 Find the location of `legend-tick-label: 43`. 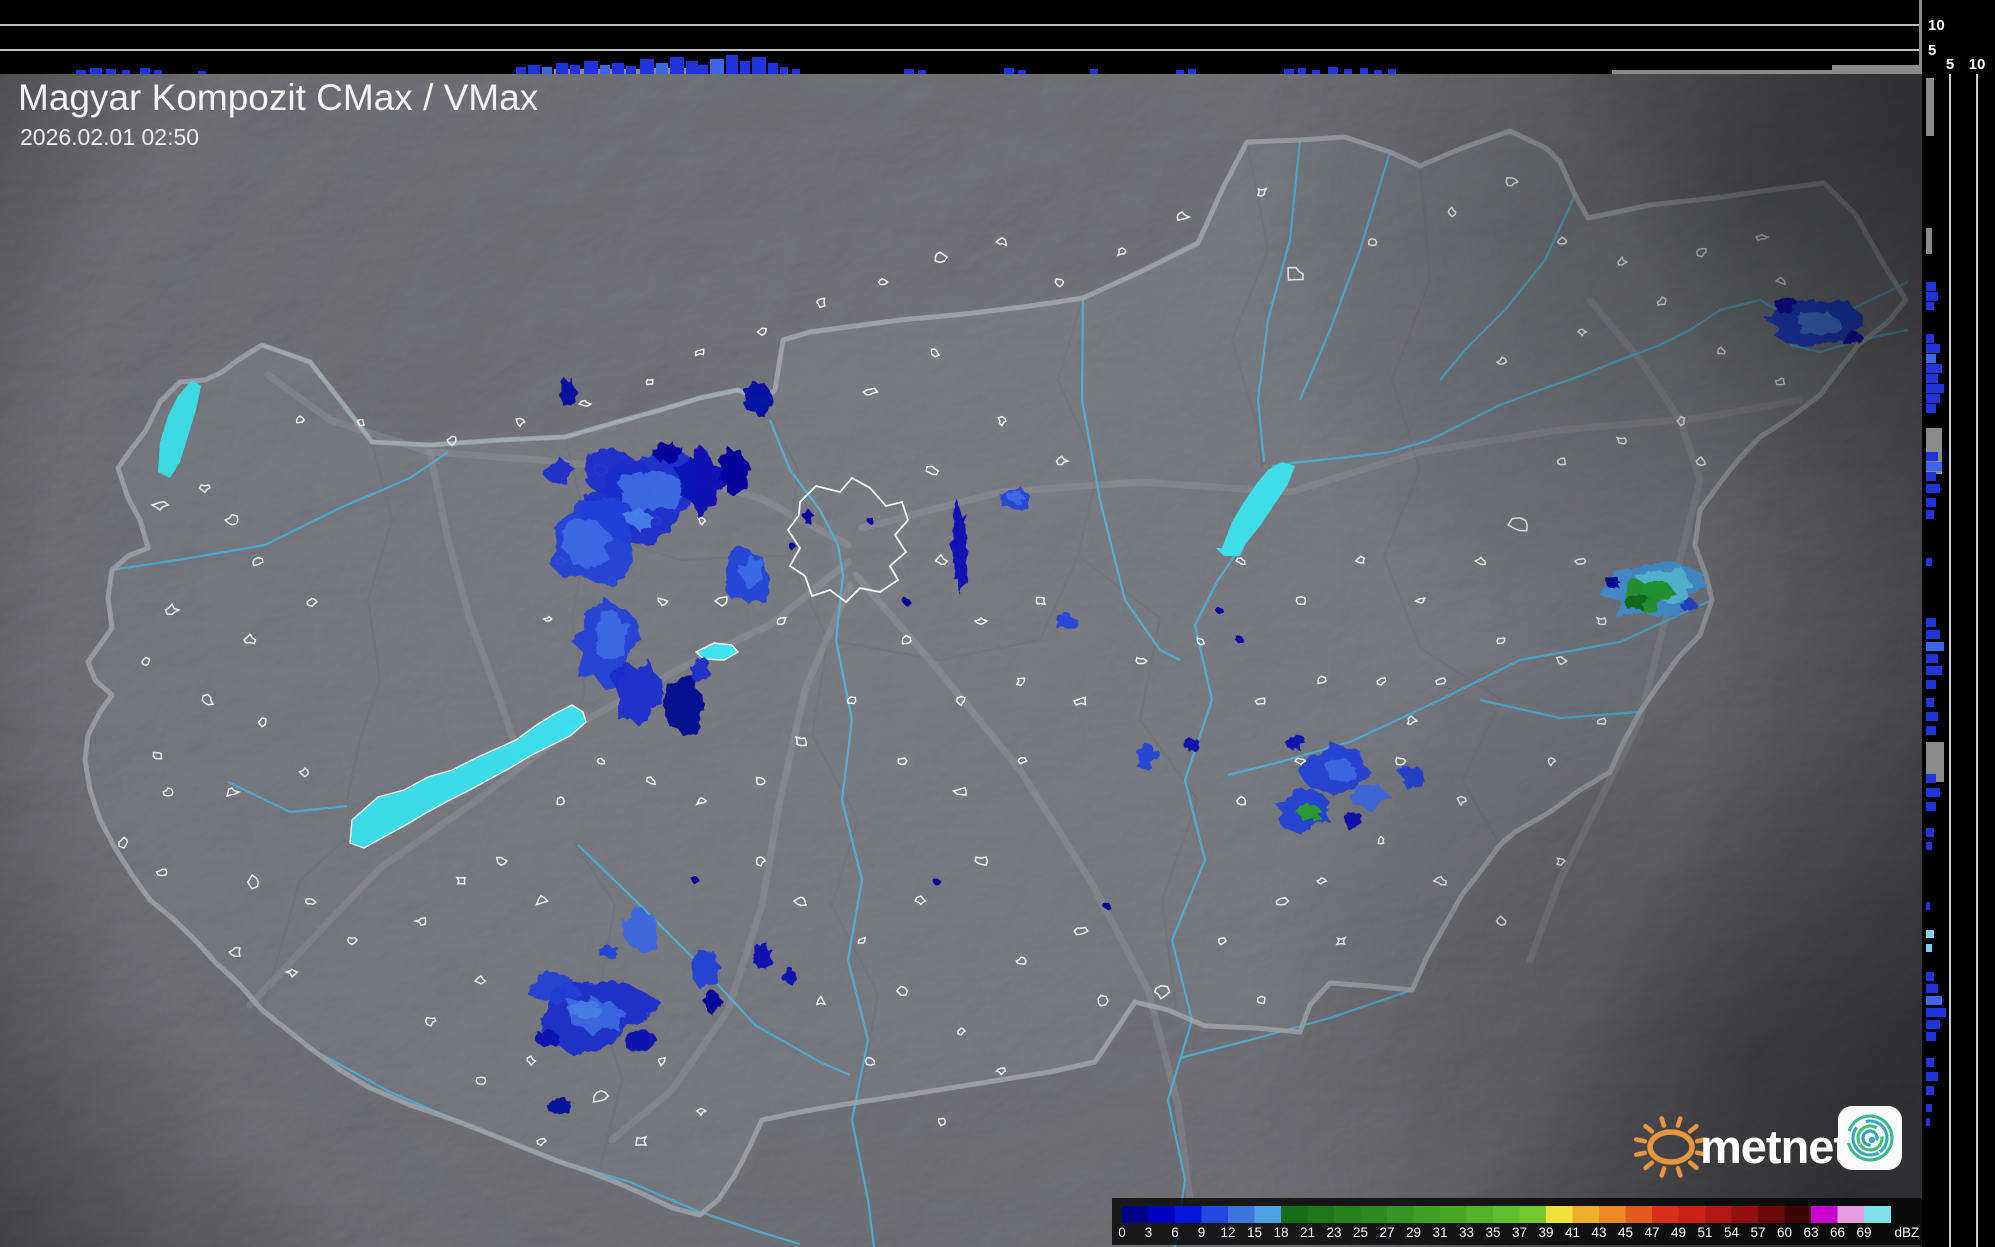

legend-tick-label: 43 is located at coordinates (1598, 1232).